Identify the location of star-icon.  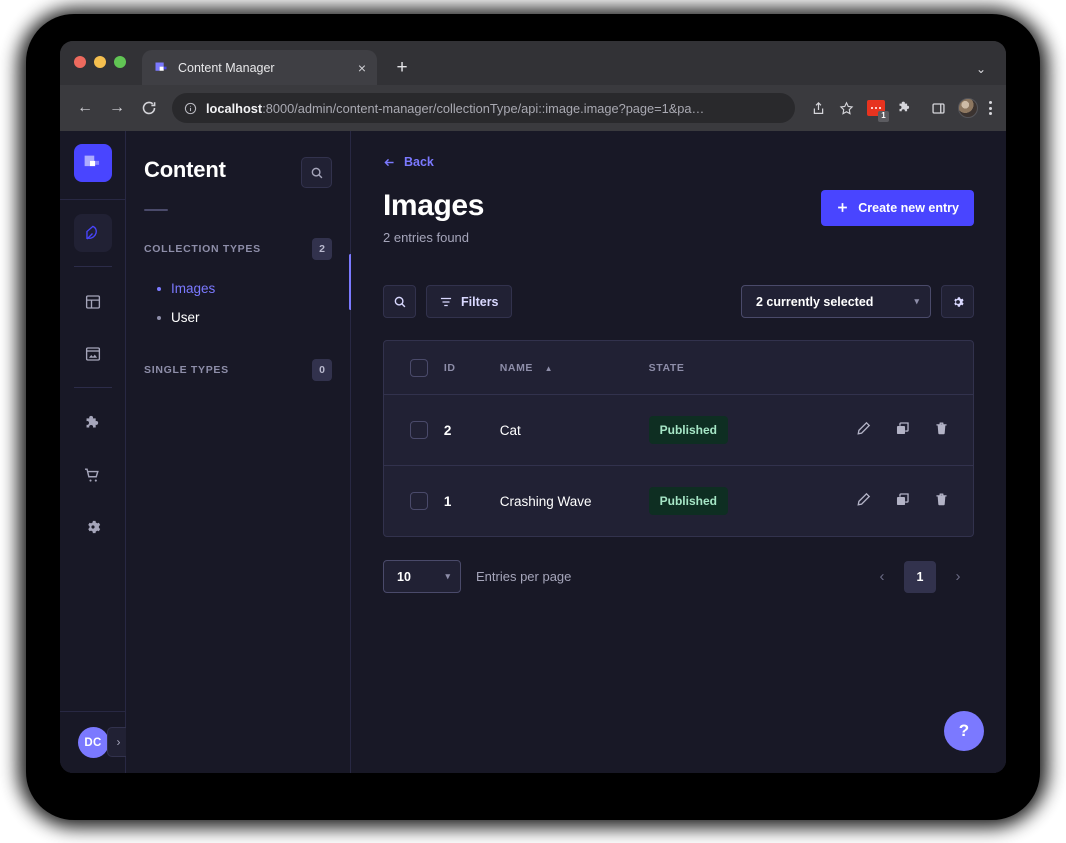
(846, 108).